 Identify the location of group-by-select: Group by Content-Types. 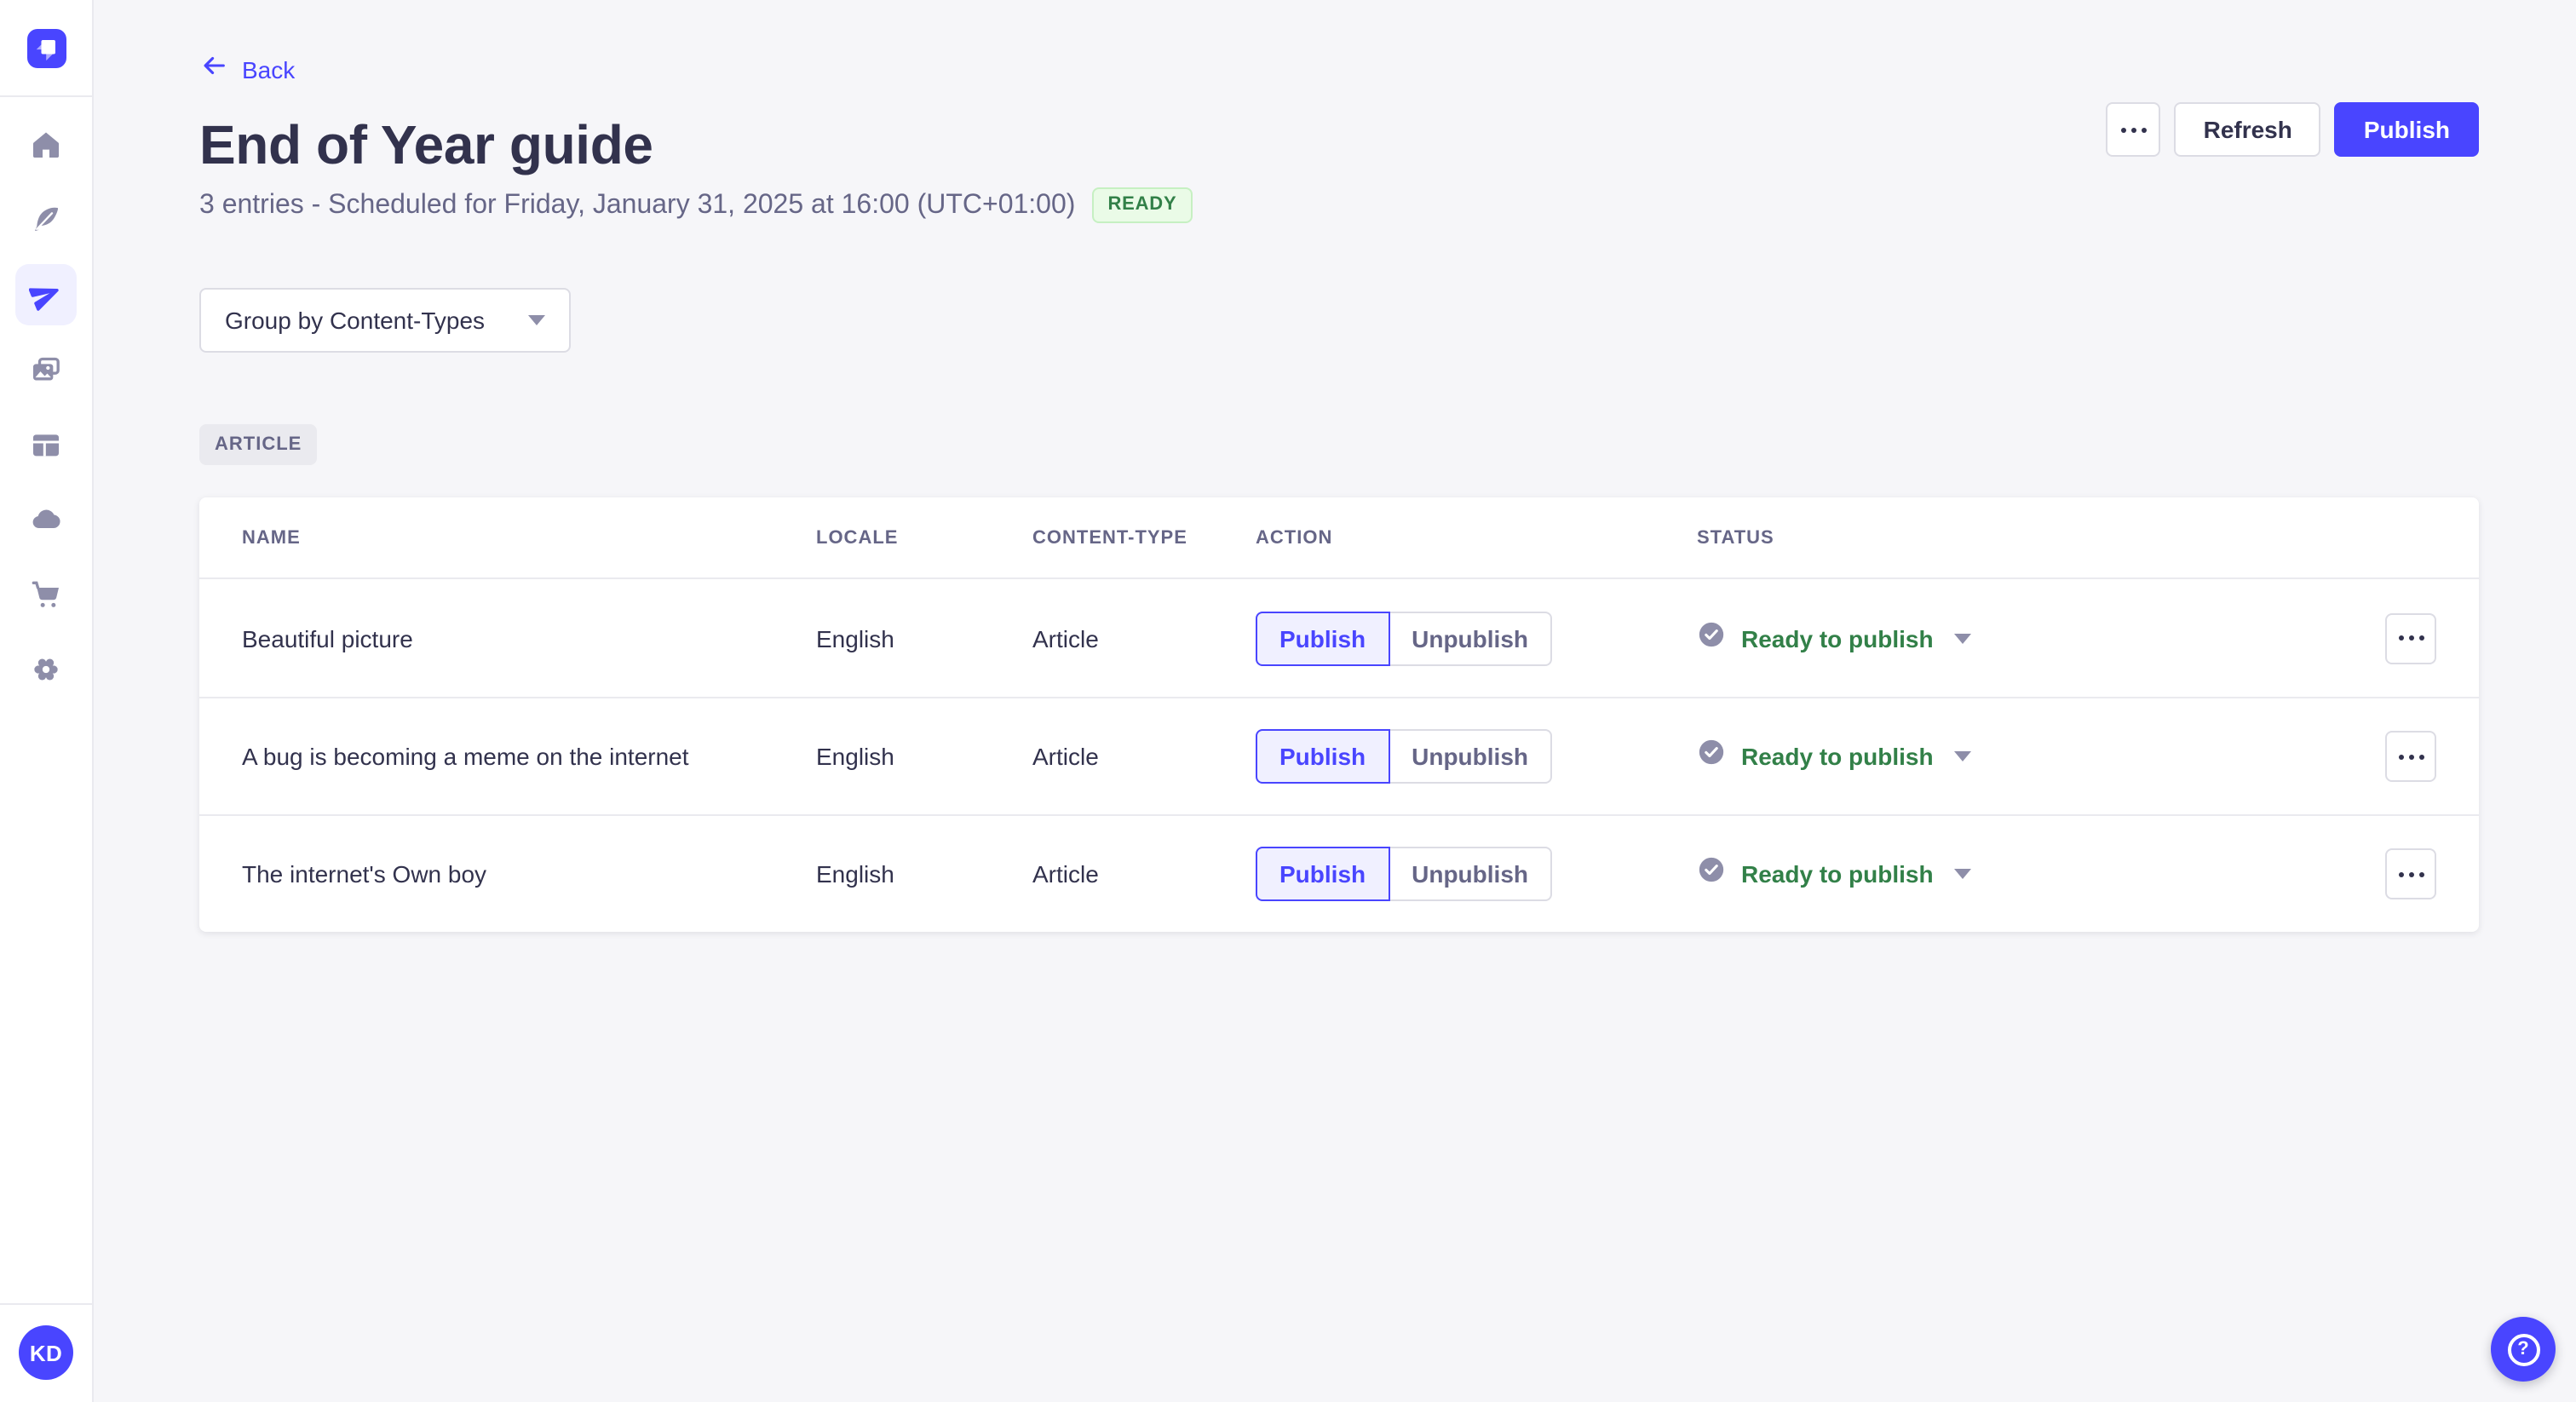
(385, 320).